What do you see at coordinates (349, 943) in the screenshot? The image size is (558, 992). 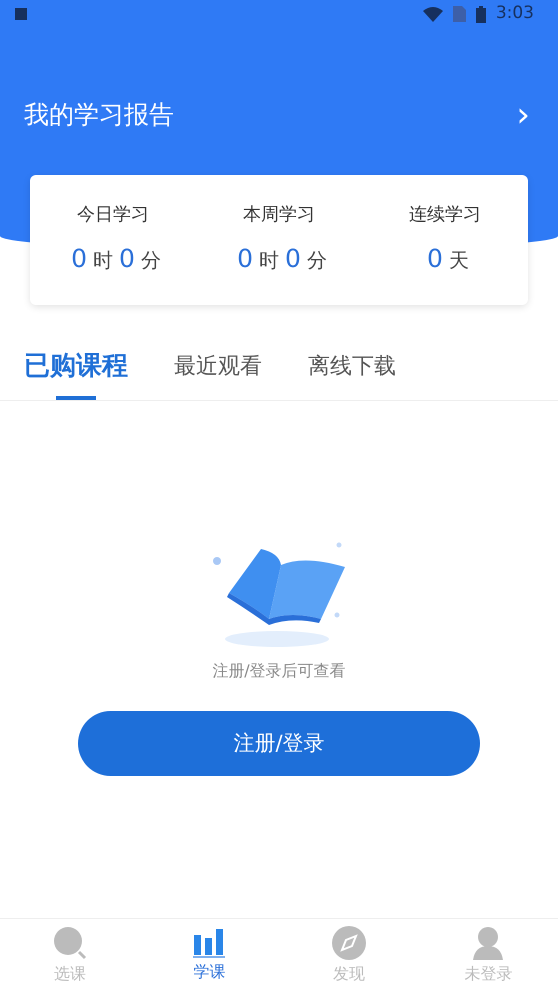 I see `compass-icon` at bounding box center [349, 943].